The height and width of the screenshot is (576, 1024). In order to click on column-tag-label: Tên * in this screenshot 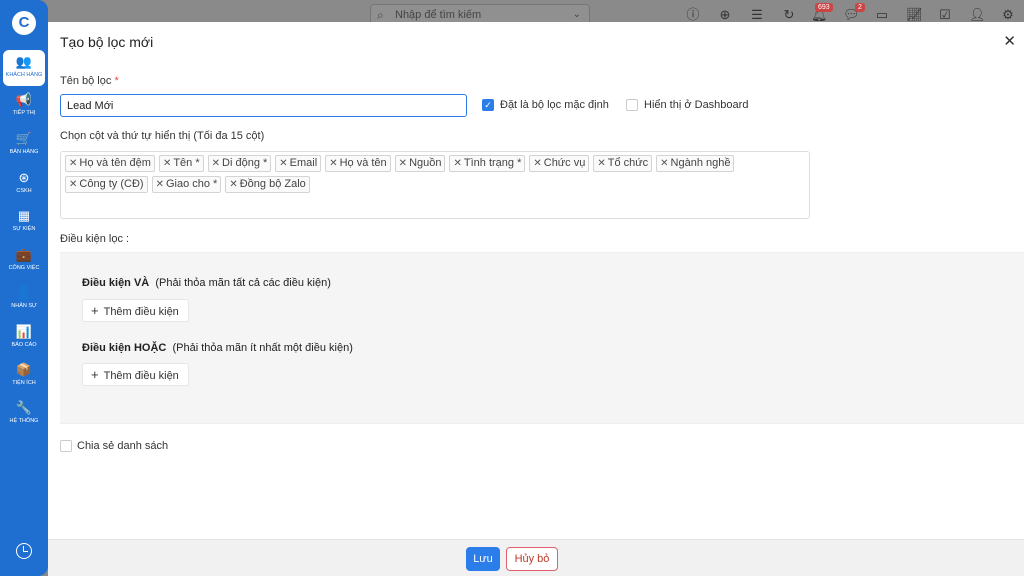, I will do `click(186, 163)`.